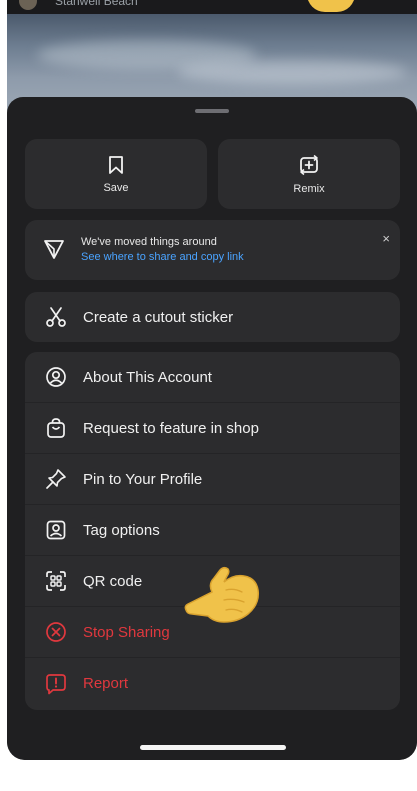 The width and height of the screenshot is (417, 791). I want to click on menu-item-pin-profile: Pin to Your Profile, so click(212, 479).